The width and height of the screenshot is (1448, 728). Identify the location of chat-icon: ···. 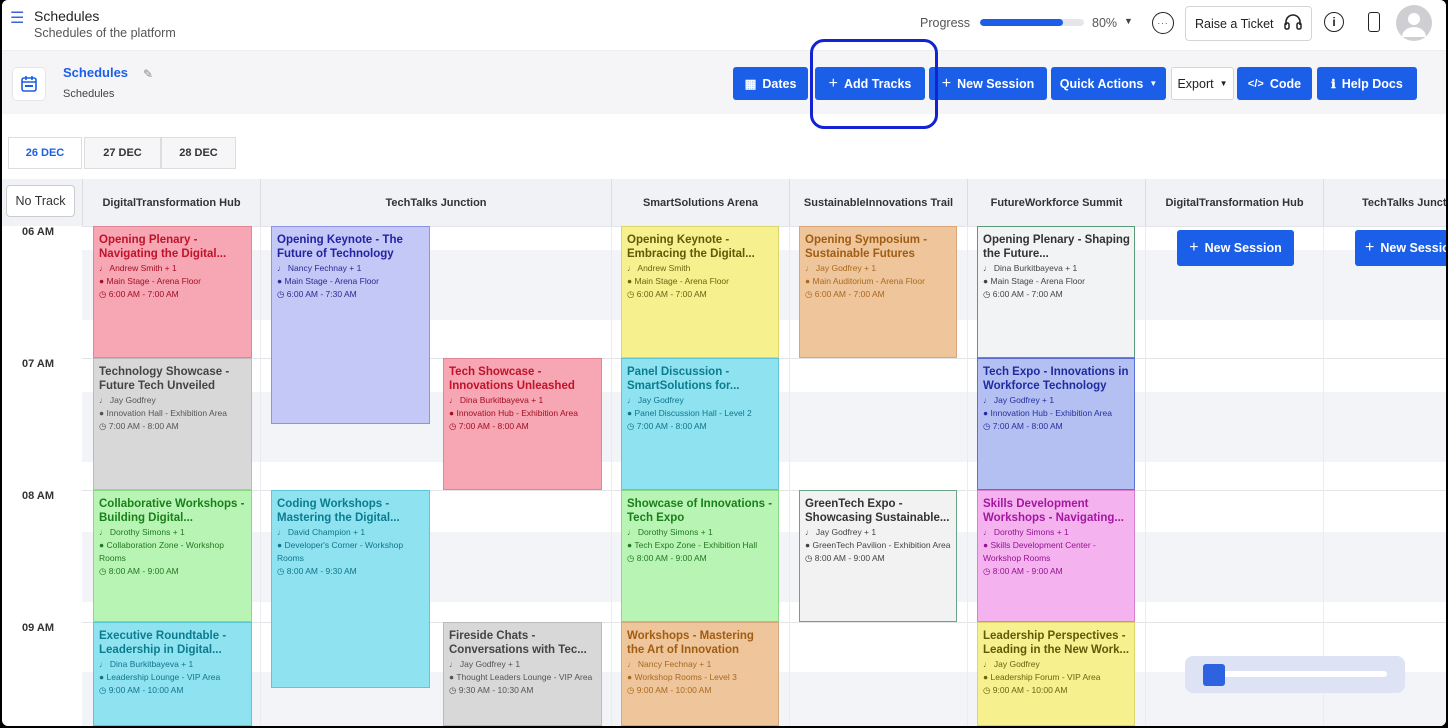
(1163, 23).